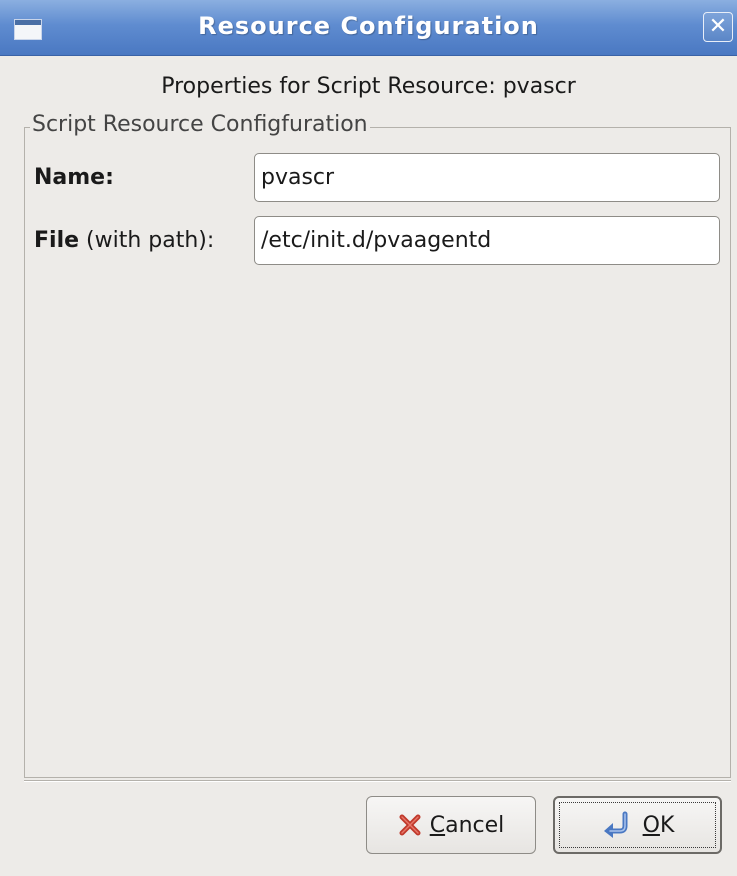 The height and width of the screenshot is (876, 737). I want to click on focus-ring, so click(637, 825).